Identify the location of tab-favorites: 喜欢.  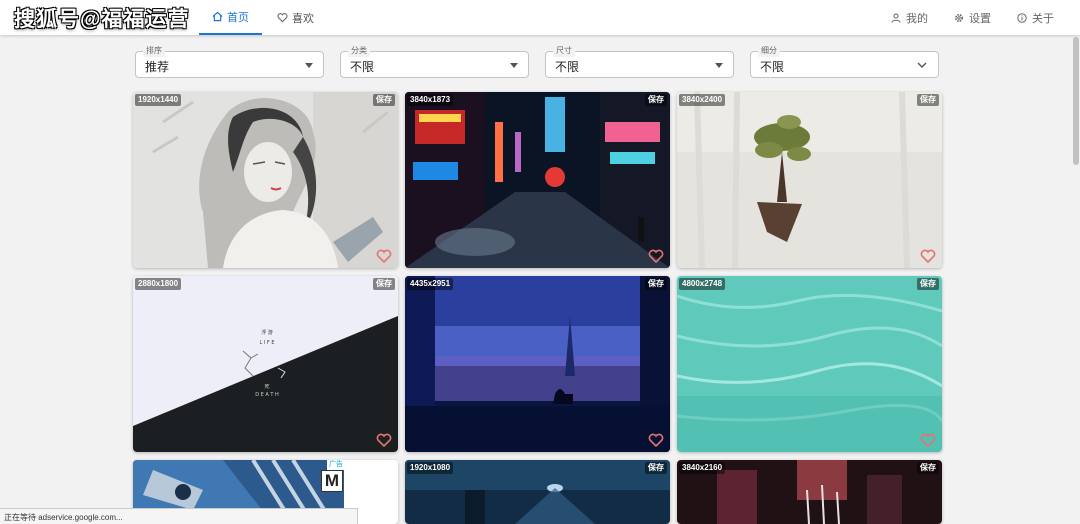
(295, 17).